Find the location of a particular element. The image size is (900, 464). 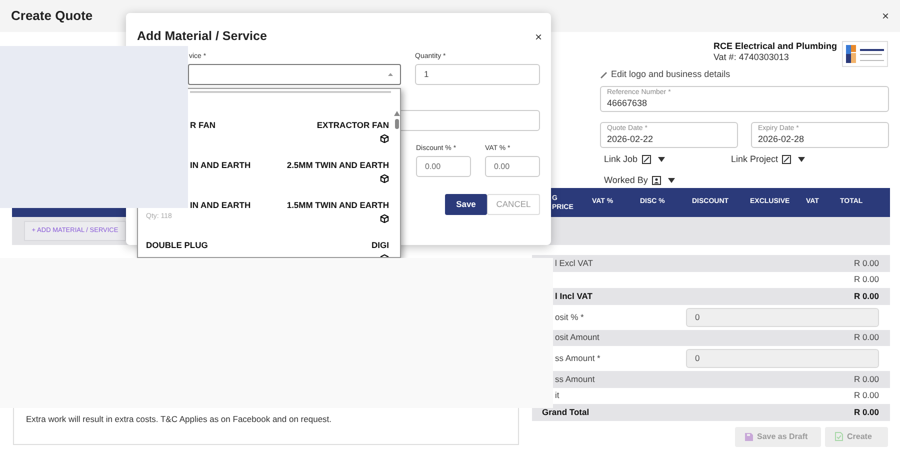

input-field: 1 is located at coordinates (477, 74).